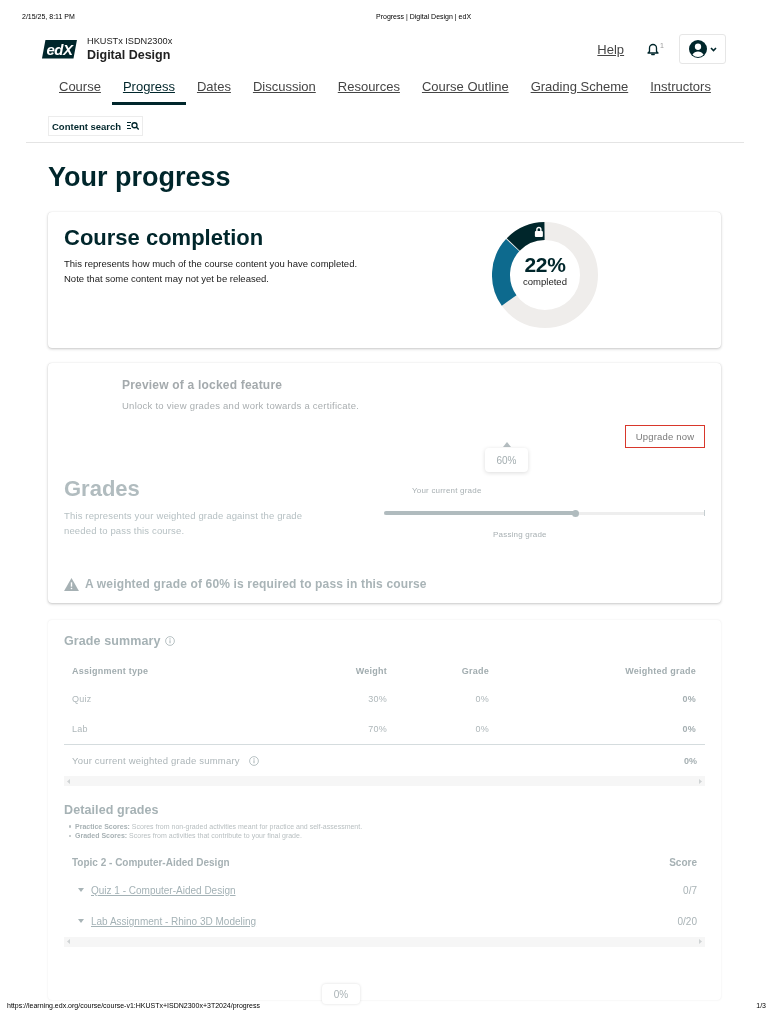 This screenshot has height=1024, width=768. Describe the element at coordinates (213, 85) in the screenshot. I see `nav-tab: Dates` at that location.